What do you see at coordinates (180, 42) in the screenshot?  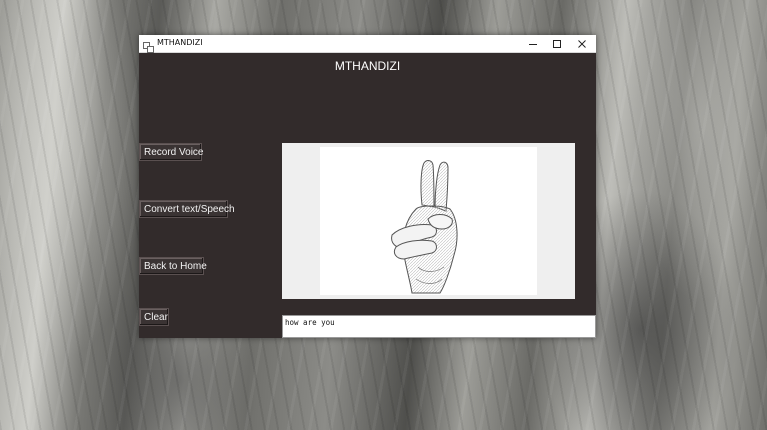 I see `window-title: MTHANDIZI` at bounding box center [180, 42].